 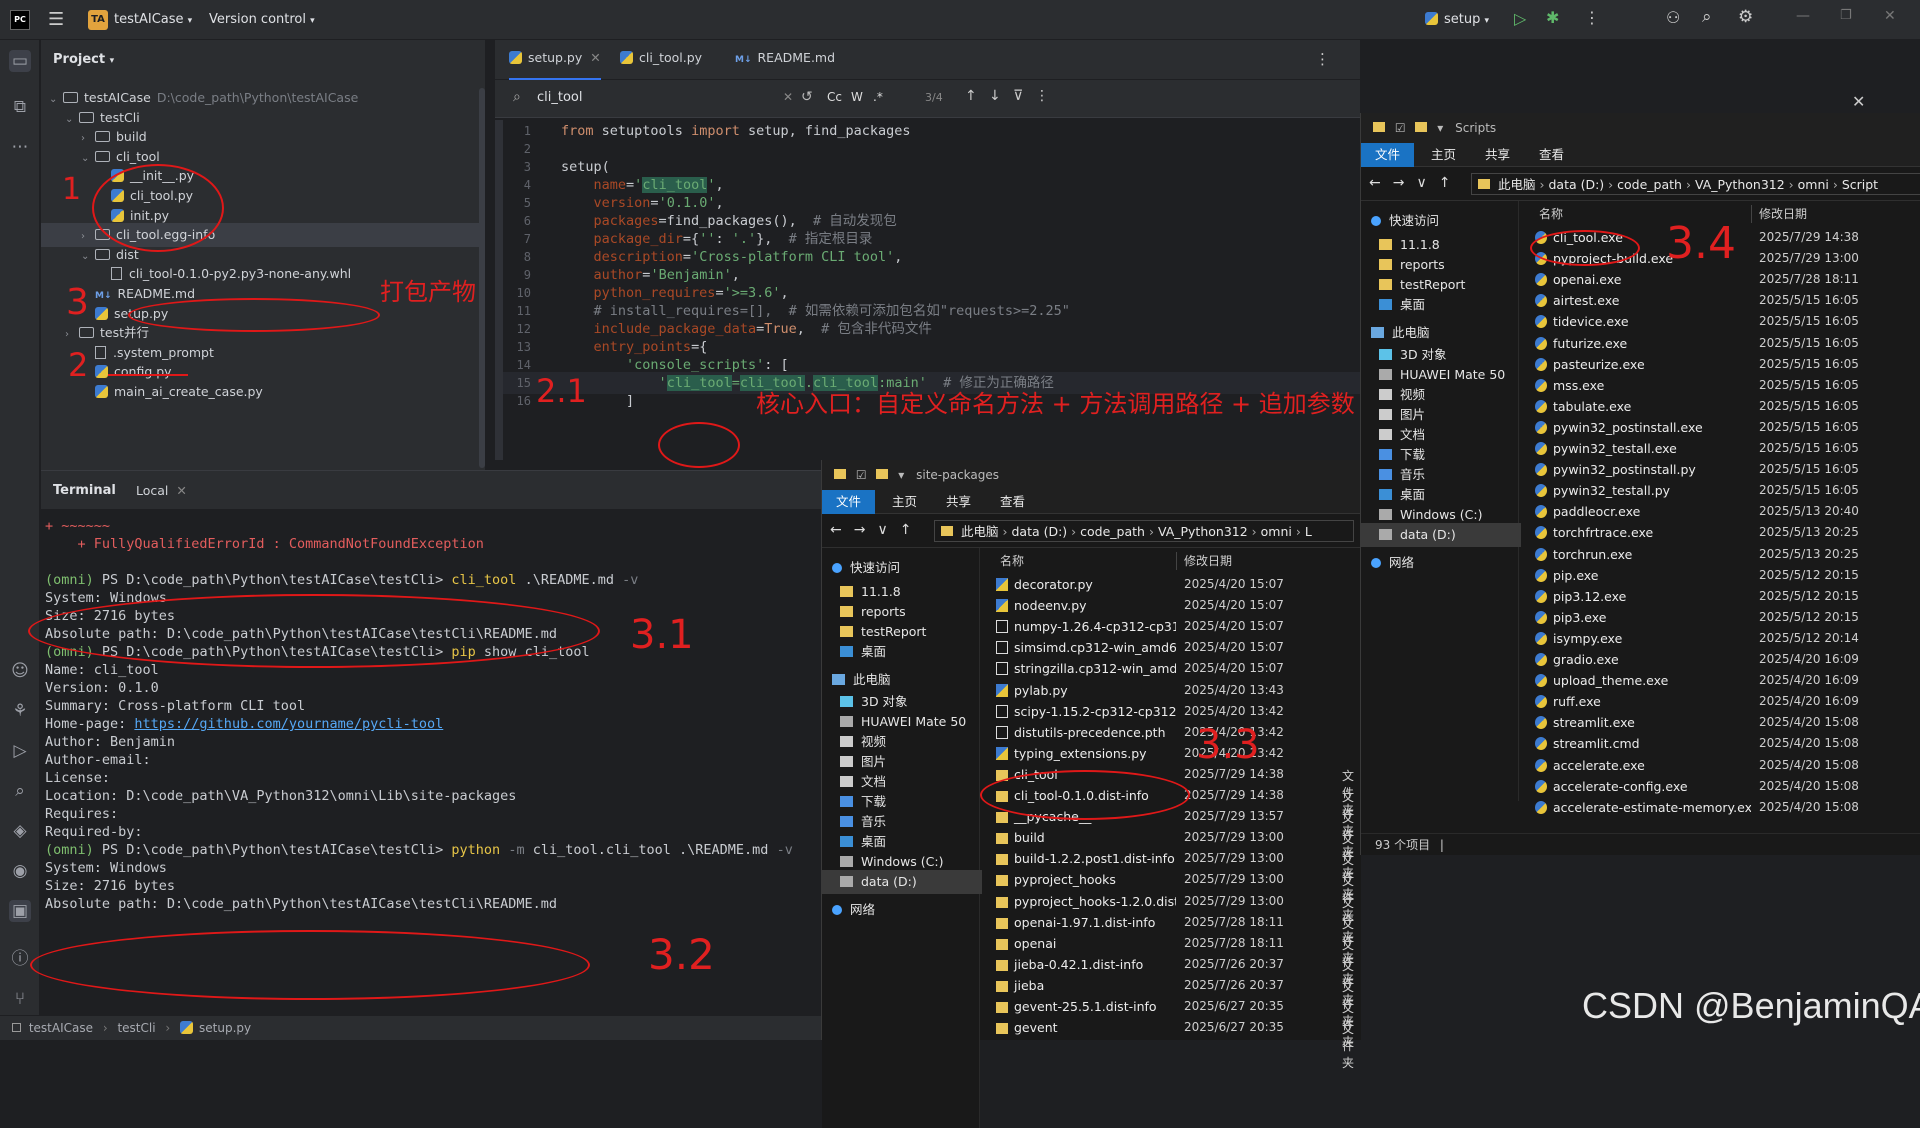 I want to click on breadcrumb-file: setup.py, so click(x=225, y=1028).